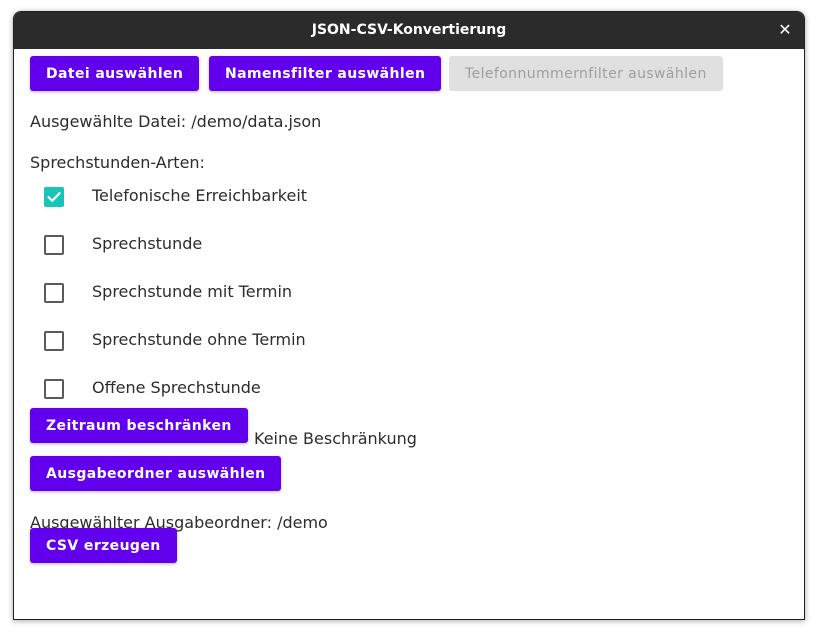  What do you see at coordinates (199, 339) in the screenshot?
I see `checkbox-label: Sprechstunde ohne Termin` at bounding box center [199, 339].